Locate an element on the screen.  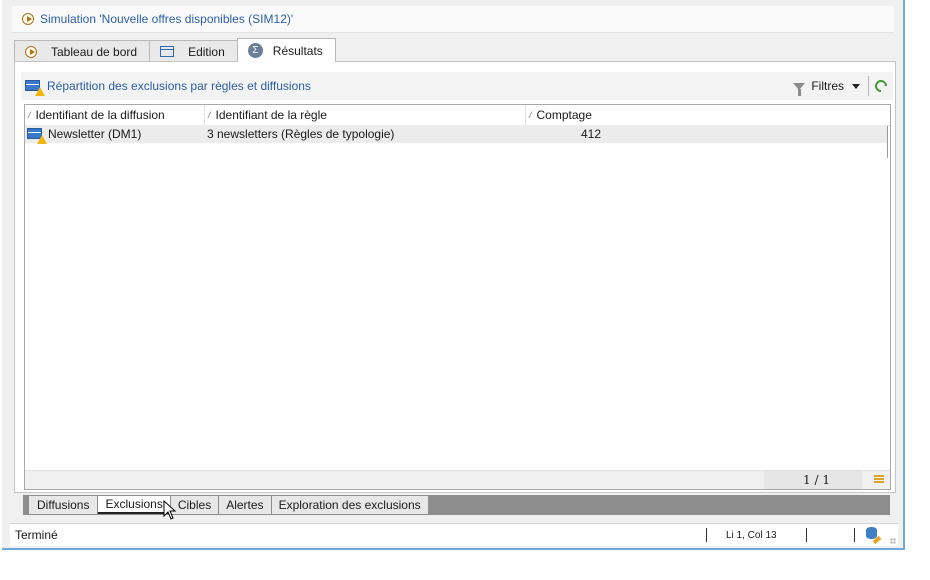
tab-exploration-exclusions: Exploration des exclusions is located at coordinates (350, 505).